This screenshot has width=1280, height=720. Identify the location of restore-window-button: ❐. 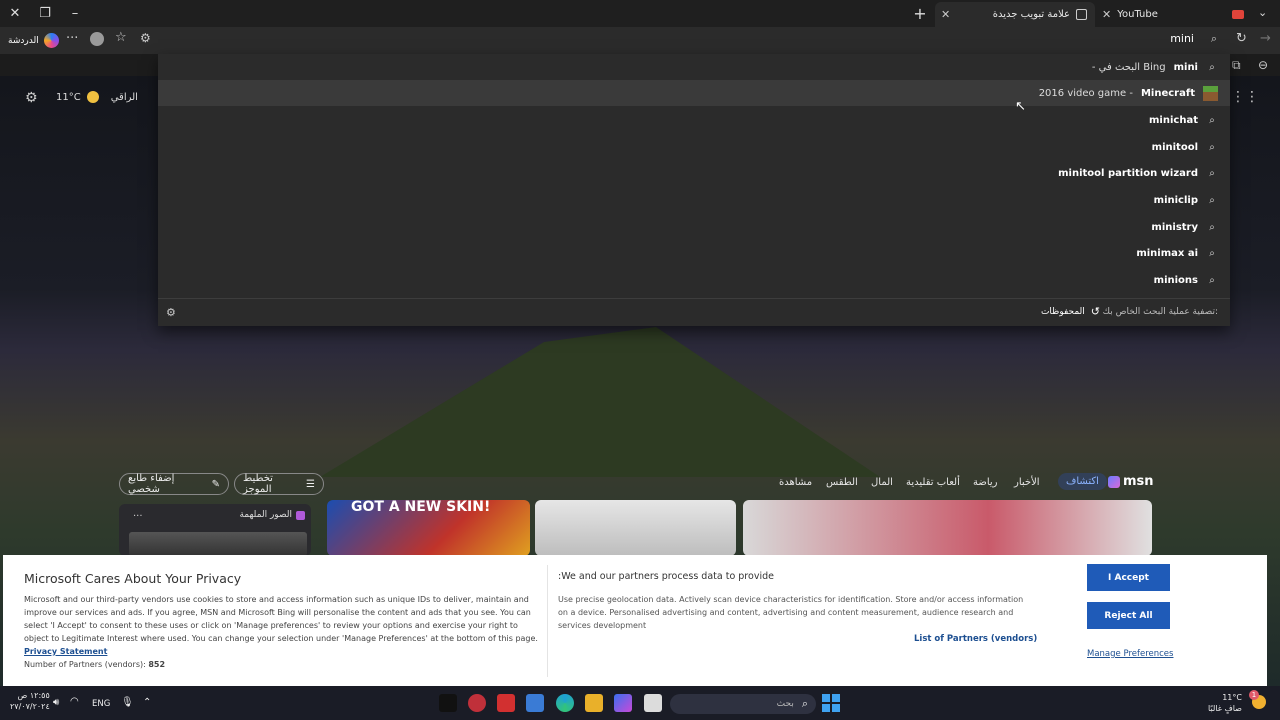
(45, 13).